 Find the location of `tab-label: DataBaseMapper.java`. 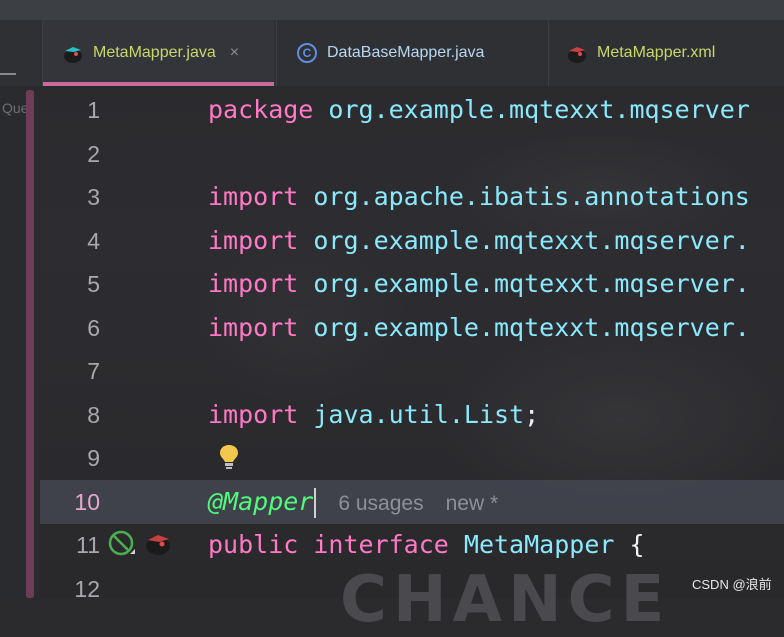

tab-label: DataBaseMapper.java is located at coordinates (406, 52).